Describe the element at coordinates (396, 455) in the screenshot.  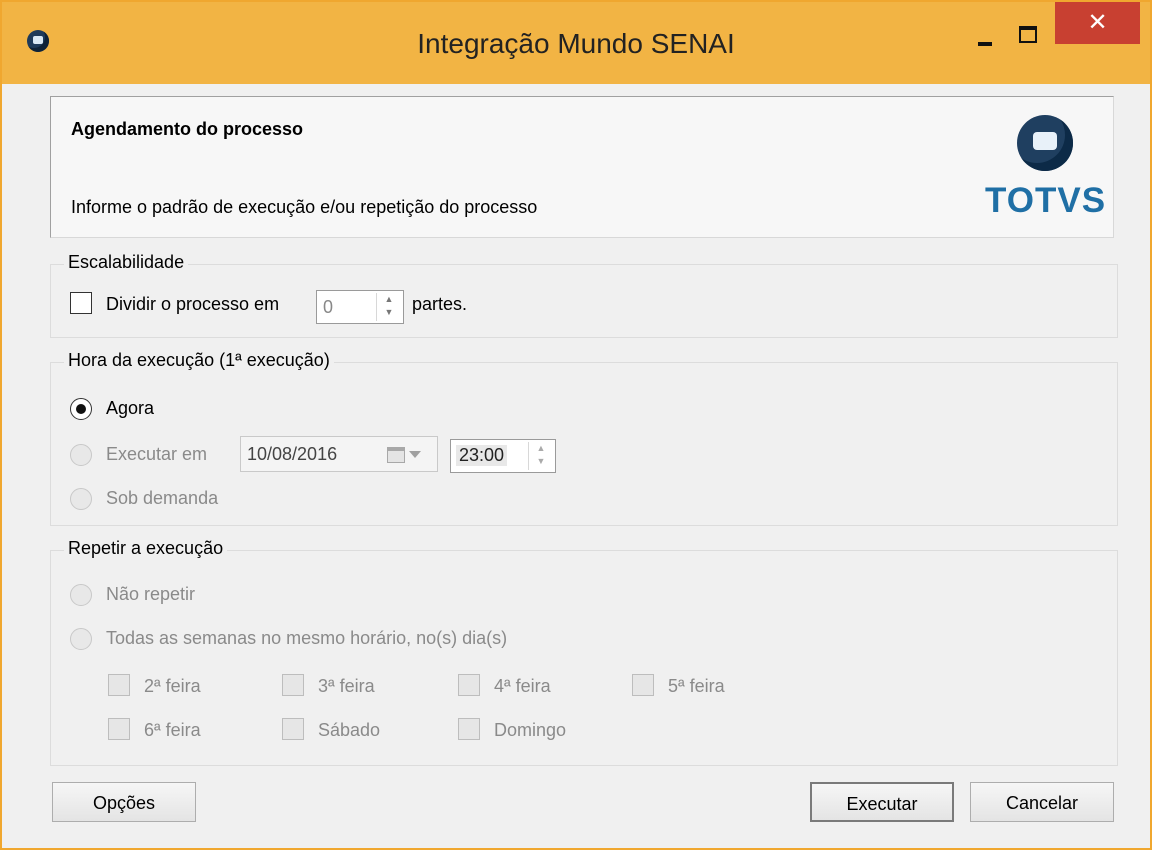
I see `calendar-icon` at that location.